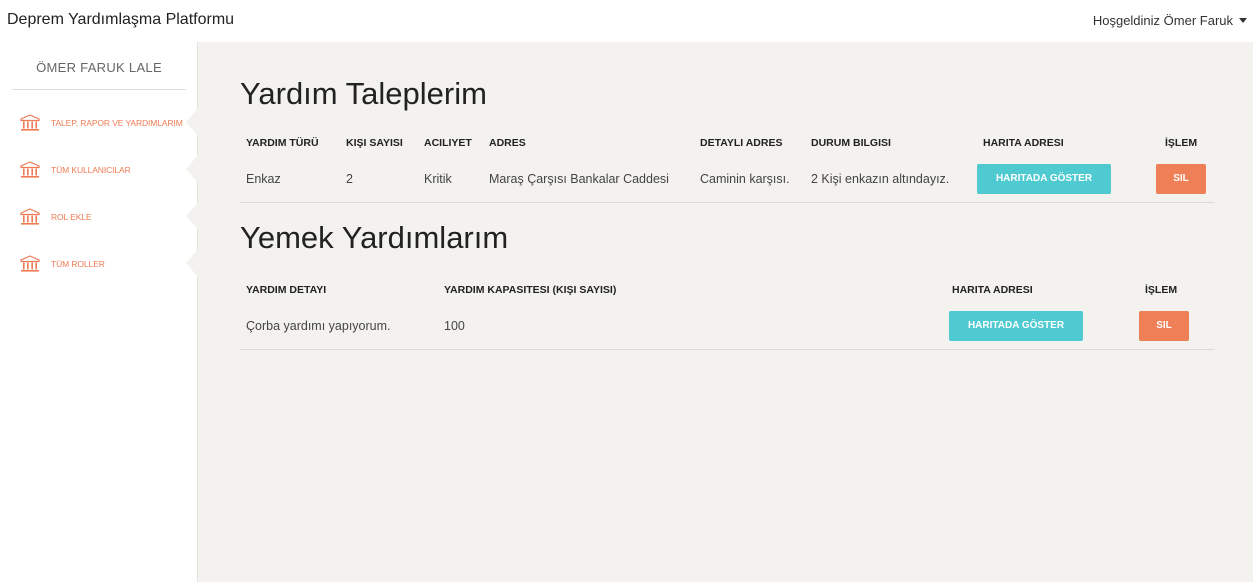 The height and width of the screenshot is (582, 1253). Describe the element at coordinates (374, 237) in the screenshot. I see `food-section-title: Yemek Yardımlarım` at that location.